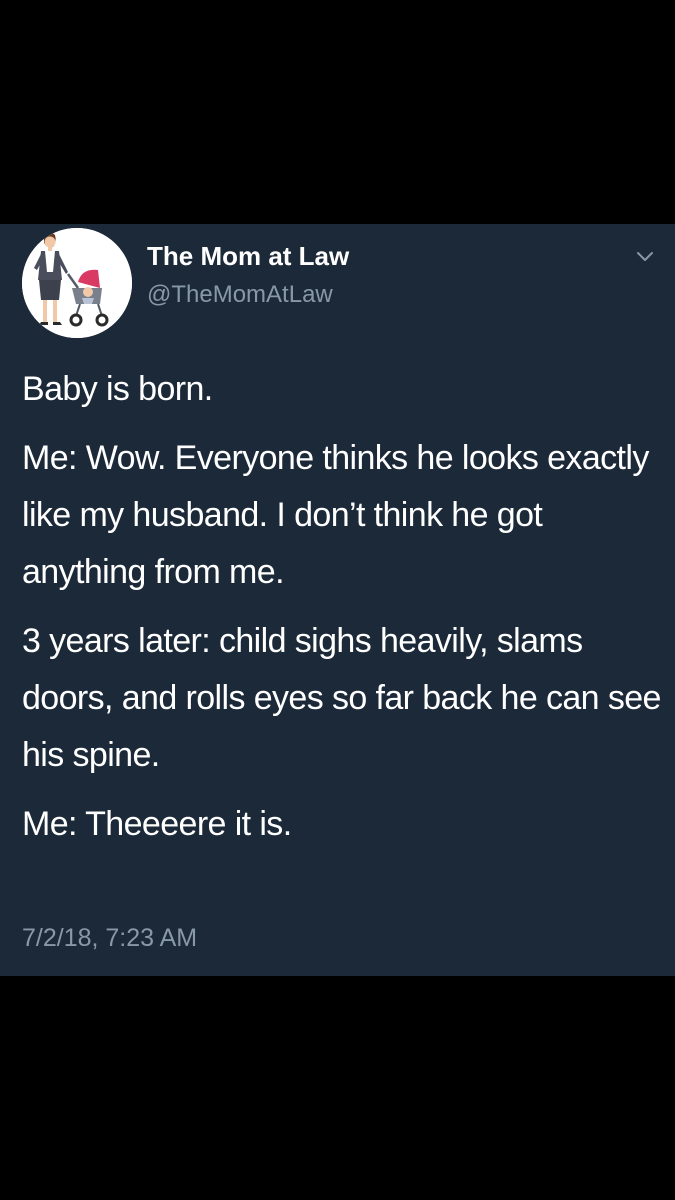  What do you see at coordinates (240, 295) in the screenshot?
I see `user-handle: @TheMomAtLaw` at bounding box center [240, 295].